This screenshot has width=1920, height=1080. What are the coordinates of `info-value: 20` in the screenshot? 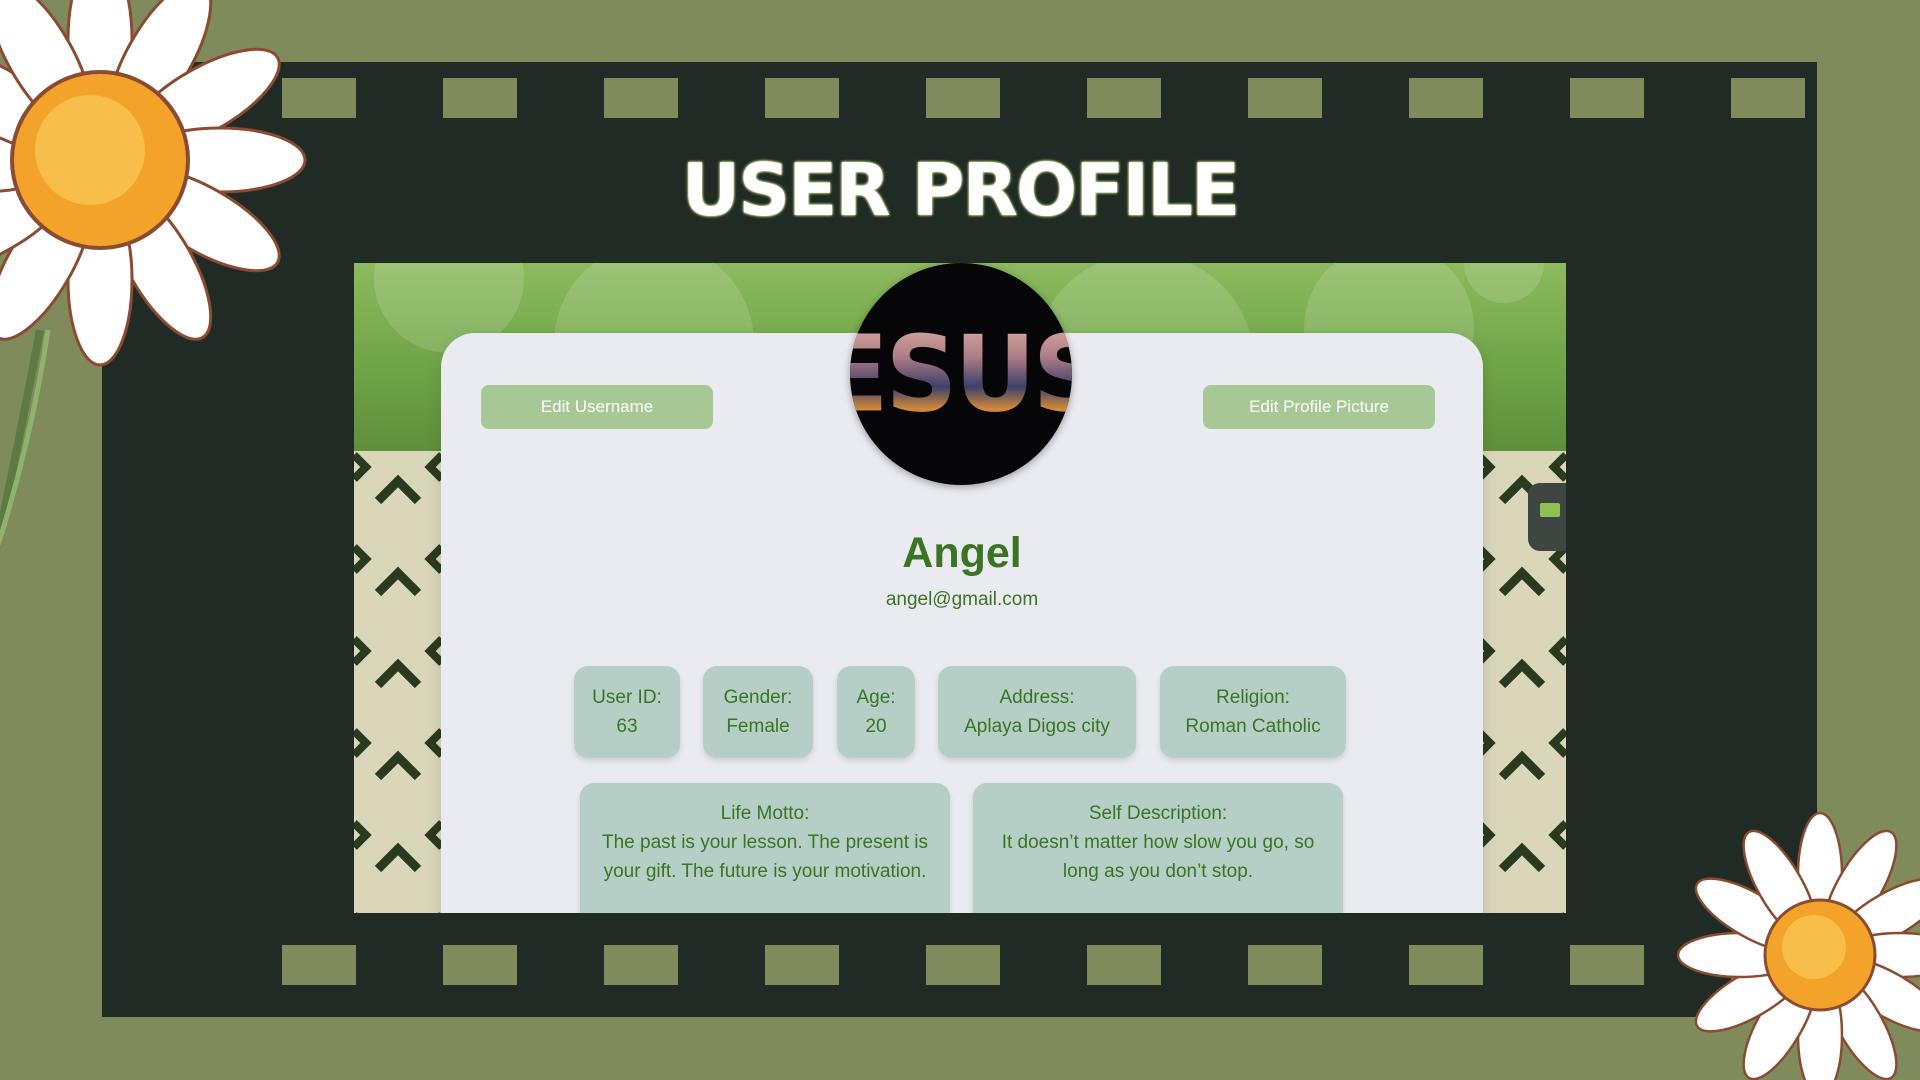 It's located at (876, 726).